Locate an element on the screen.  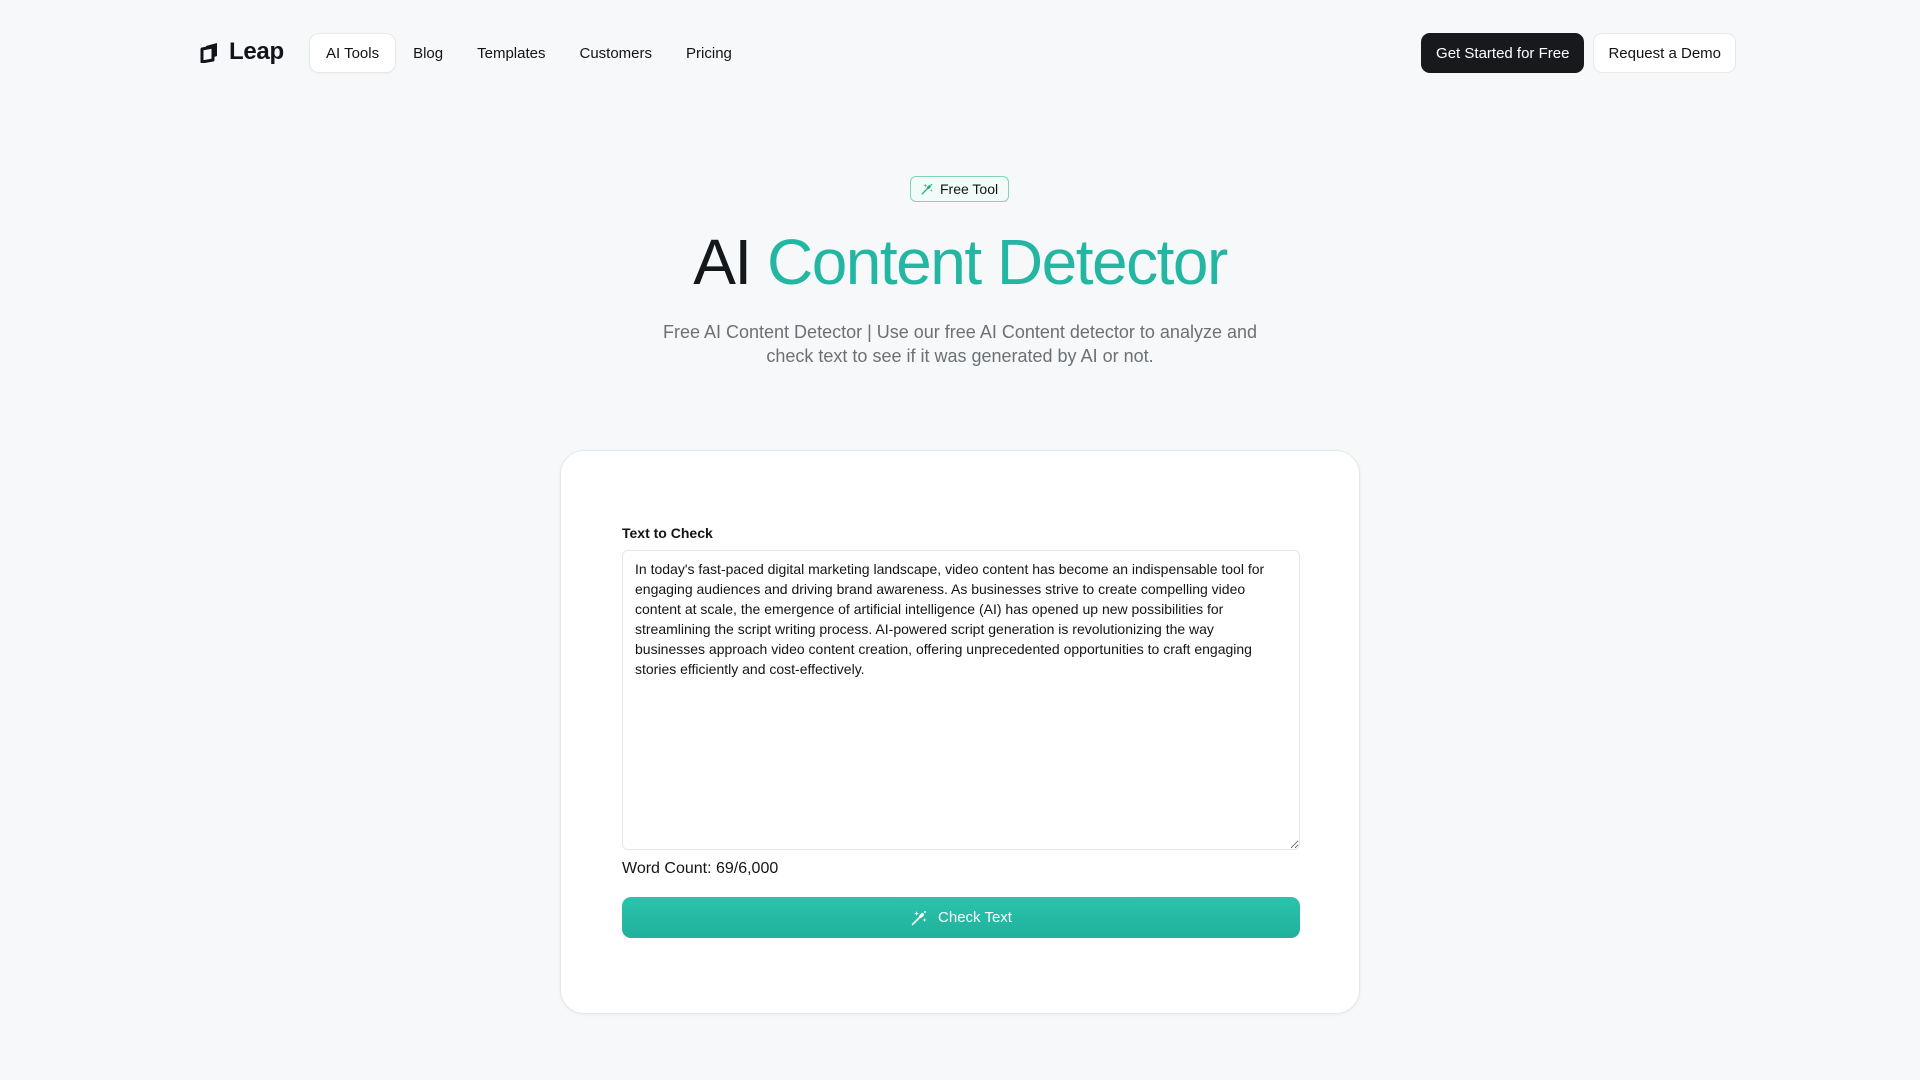
free-tool-badge: Free Tool is located at coordinates (960, 189).